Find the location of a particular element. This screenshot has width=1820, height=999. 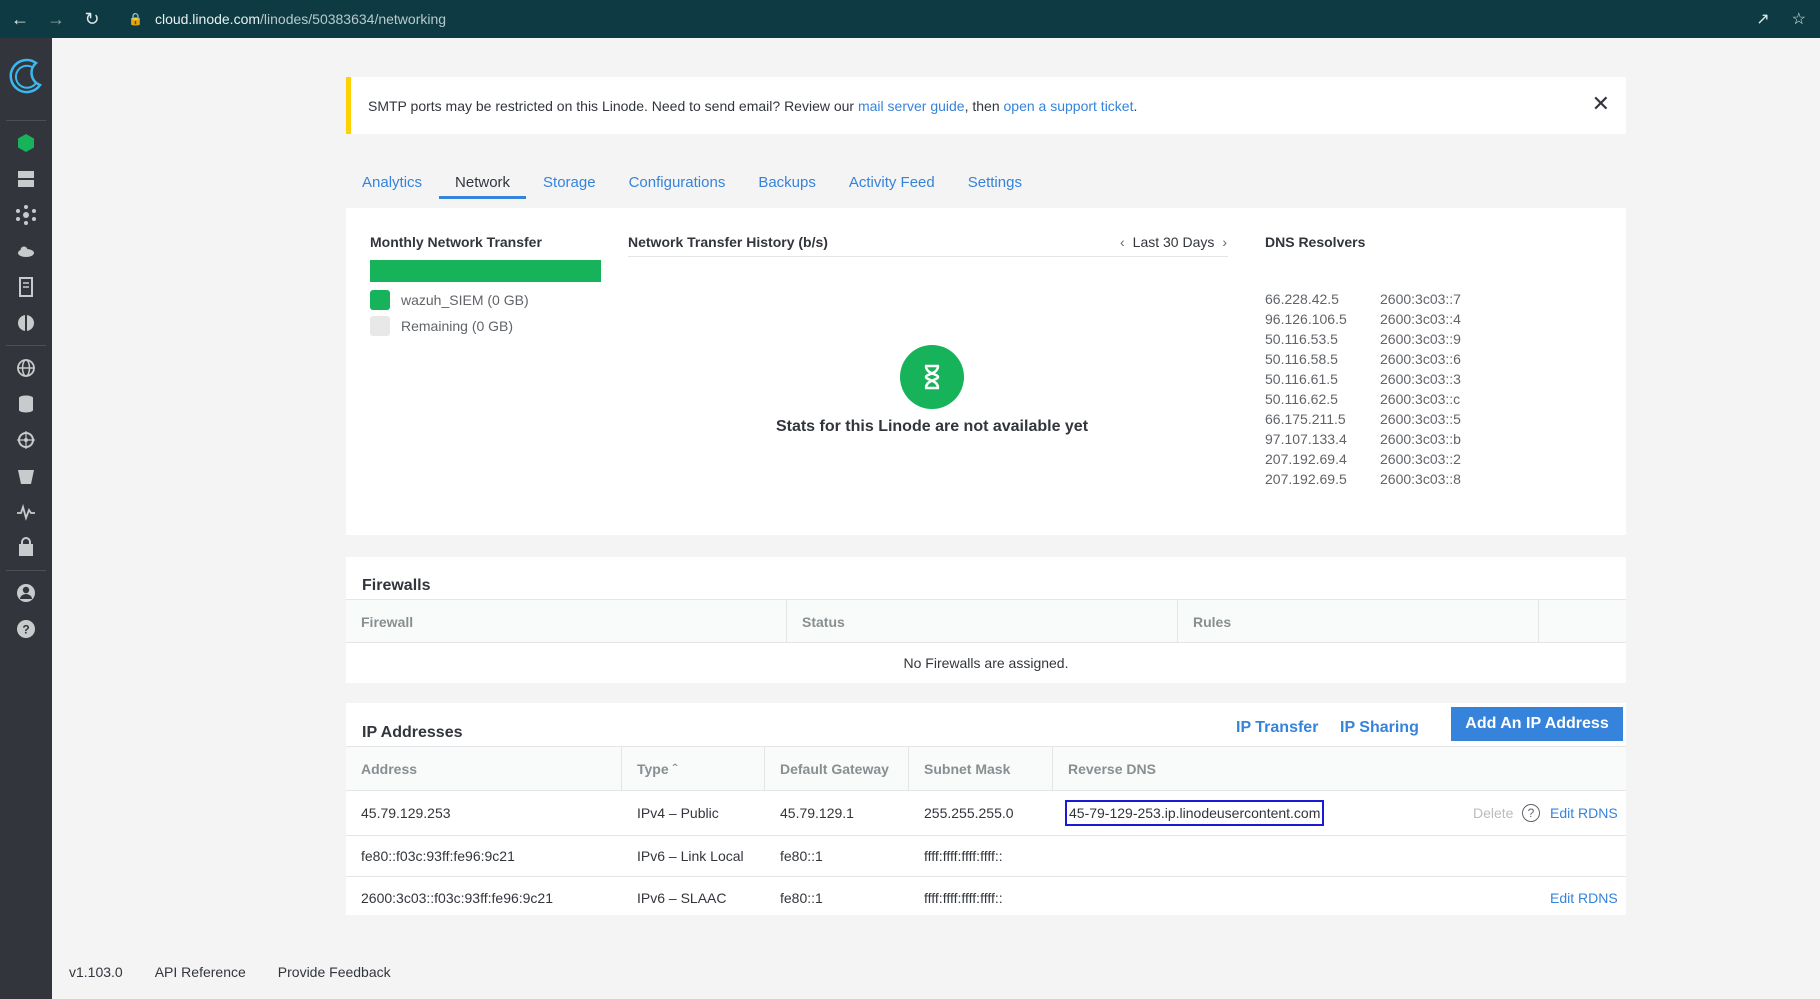

bucket-icon is located at coordinates (26, 477).